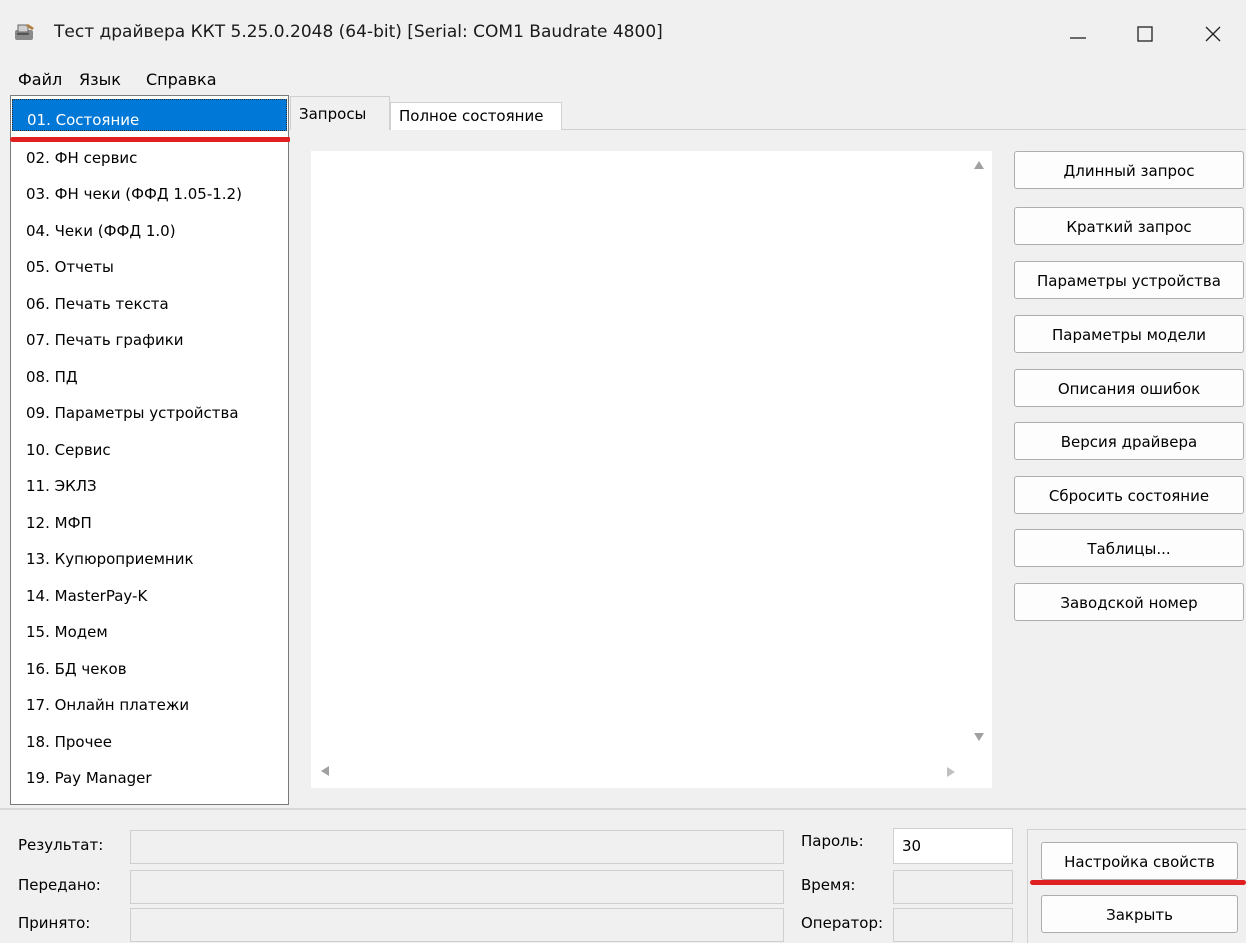  What do you see at coordinates (149, 594) in the screenshot?
I see `sidebar-item-masterpay: 14. MasterPay-K` at bounding box center [149, 594].